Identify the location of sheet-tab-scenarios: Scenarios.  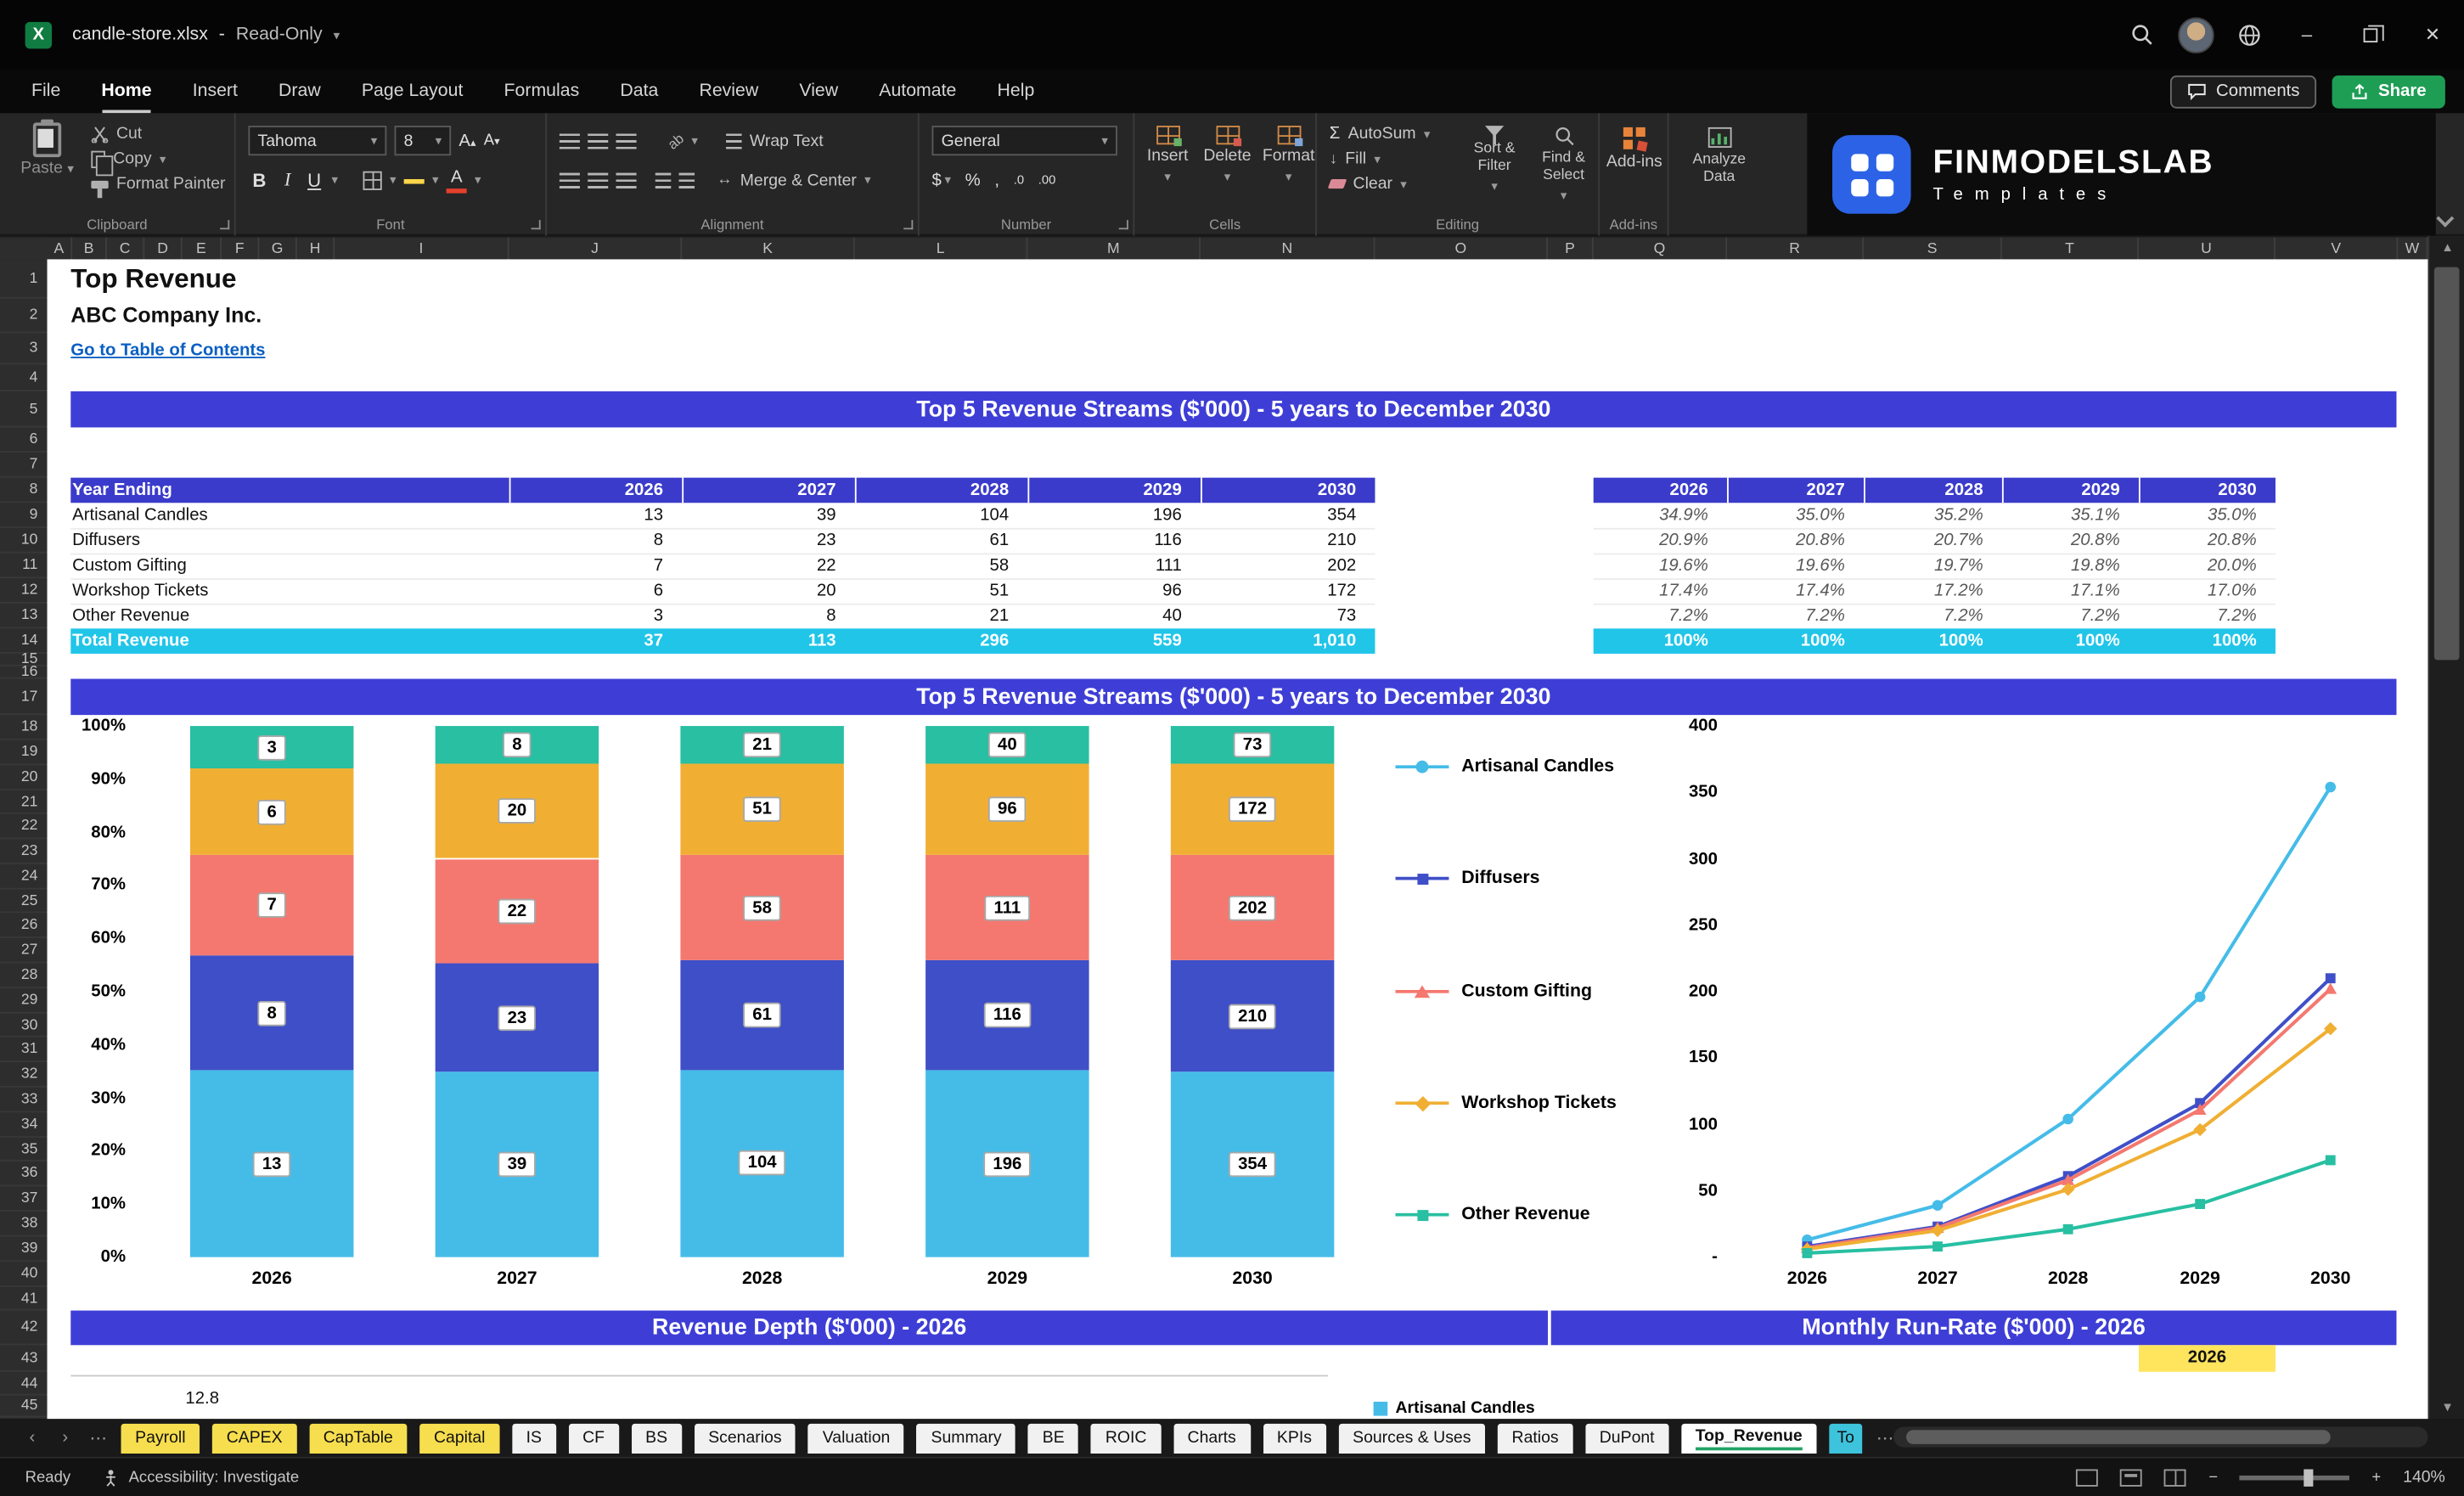
(745, 1438).